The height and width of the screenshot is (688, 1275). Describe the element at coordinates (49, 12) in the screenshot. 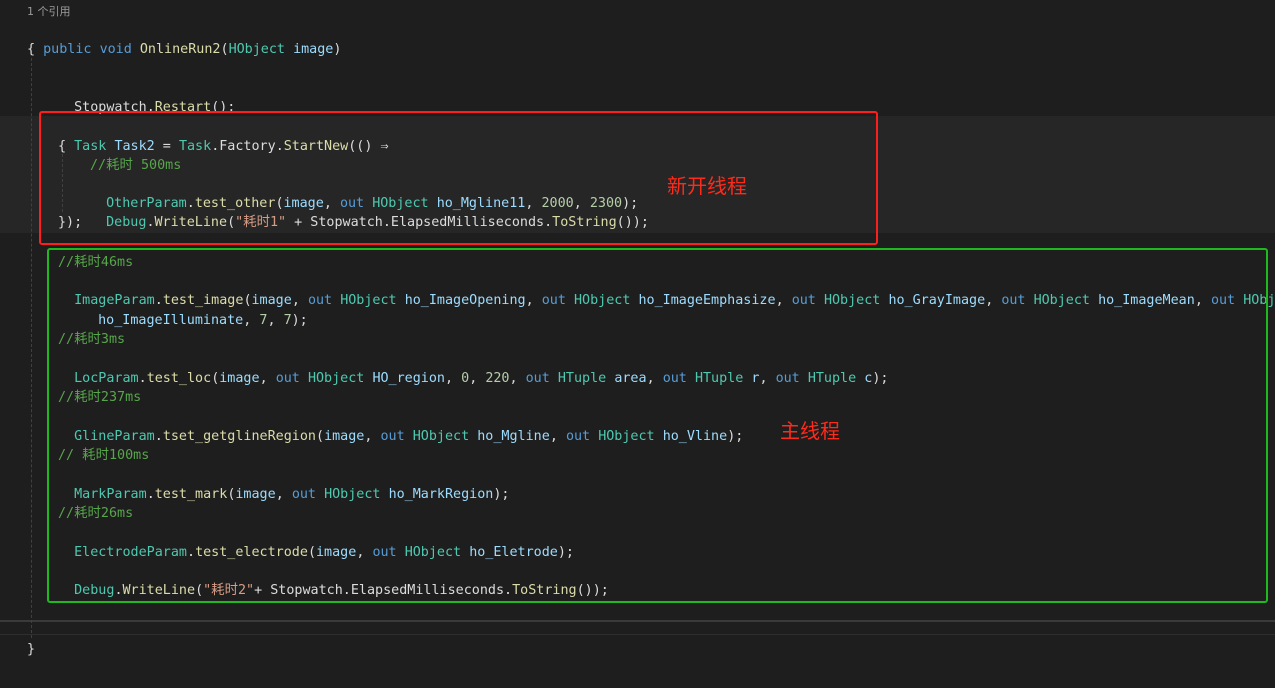

I see `codelens-references: 1 个引用` at that location.